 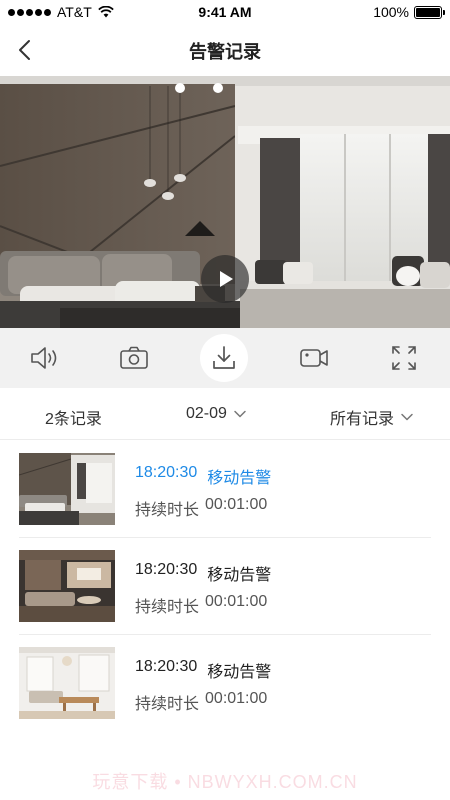 I want to click on type-filter-dropdown: 所有记录, so click(x=372, y=417).